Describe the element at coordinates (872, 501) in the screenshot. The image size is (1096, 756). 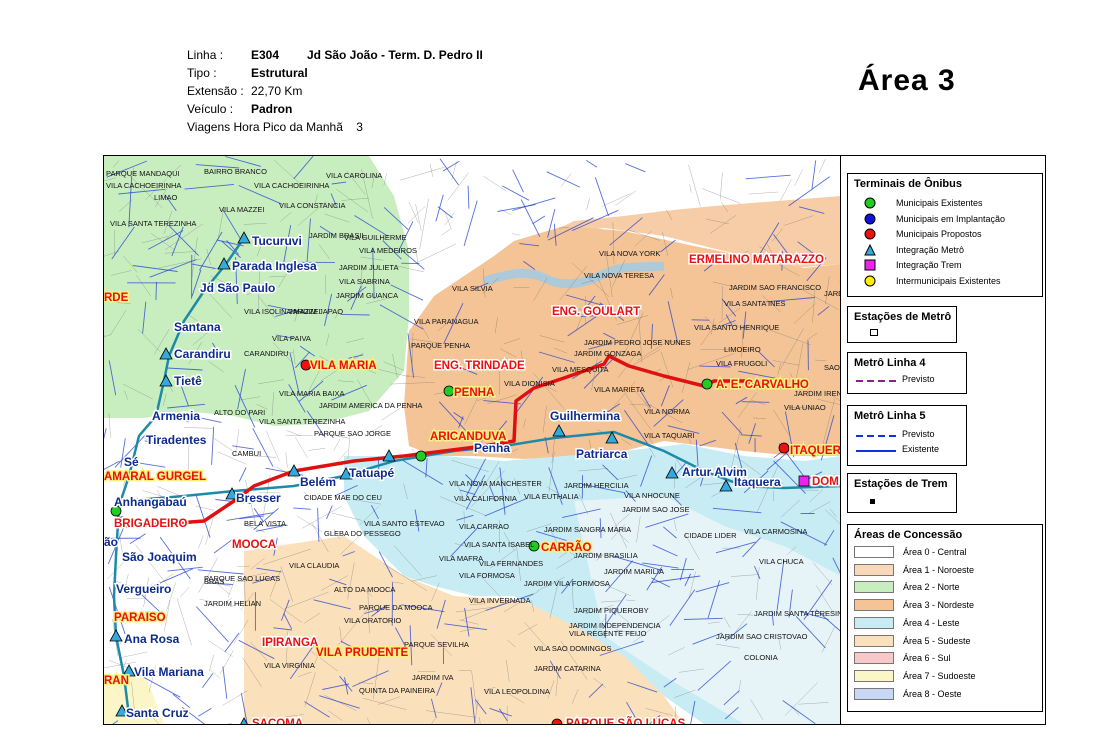
I see `train-station-icon` at that location.